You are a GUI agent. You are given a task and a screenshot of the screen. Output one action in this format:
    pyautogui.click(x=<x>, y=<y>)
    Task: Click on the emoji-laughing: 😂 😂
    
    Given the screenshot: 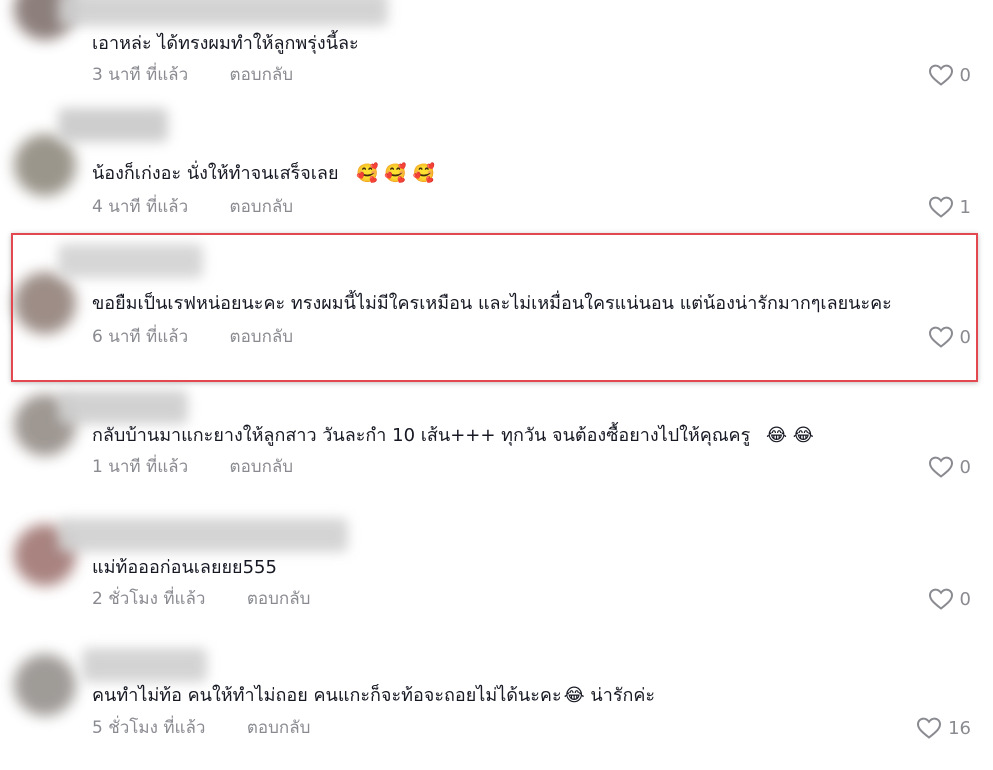 What is the action you would take?
    pyautogui.click(x=789, y=435)
    